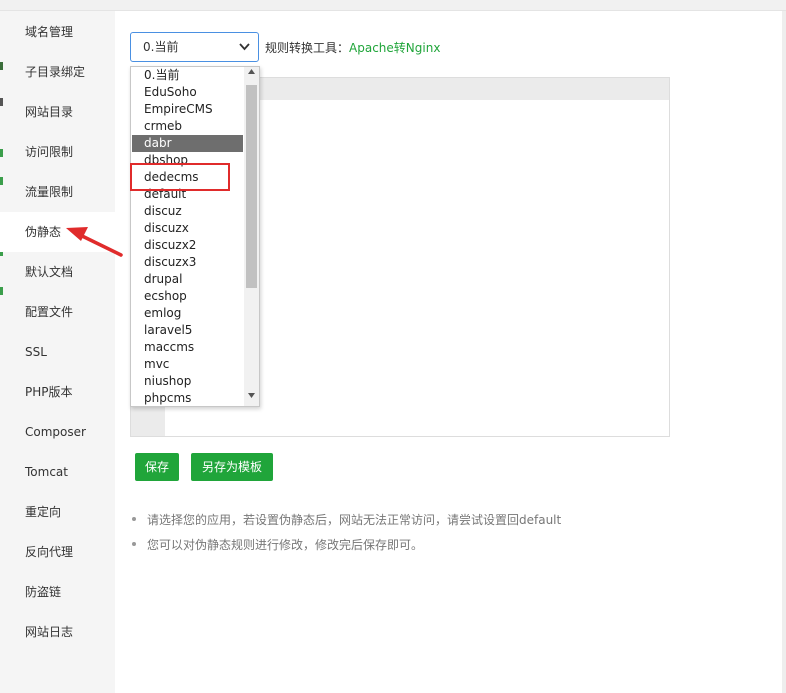 Image resolution: width=786 pixels, height=693 pixels. Describe the element at coordinates (187, 398) in the screenshot. I see `dropdown-option: phpcms` at that location.